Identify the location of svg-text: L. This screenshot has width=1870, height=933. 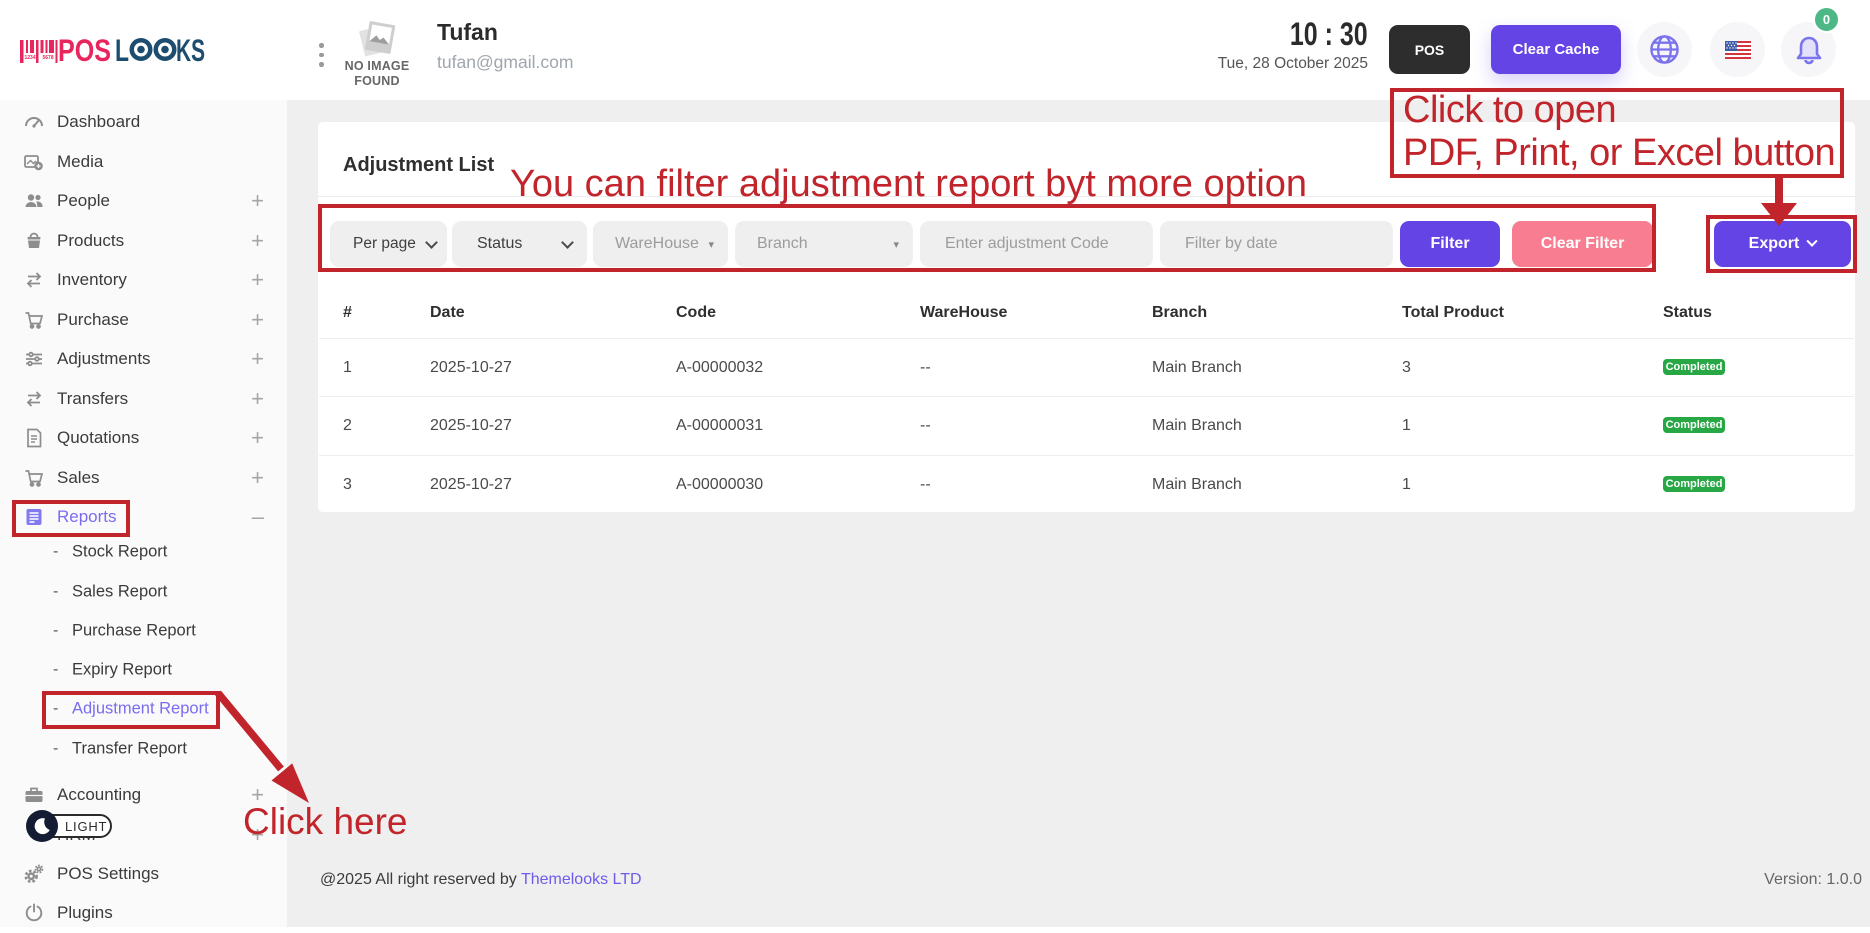
(122, 50).